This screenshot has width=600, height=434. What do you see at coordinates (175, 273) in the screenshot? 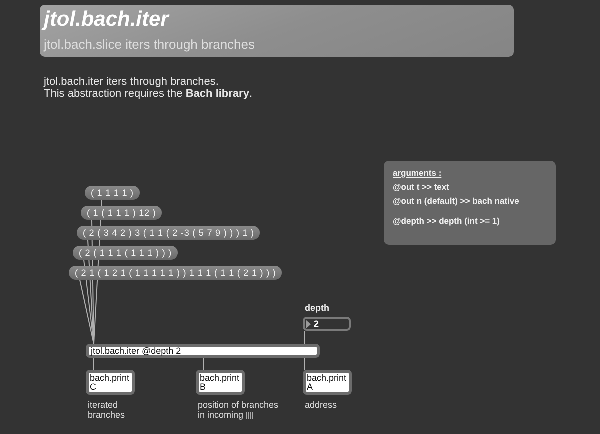
I see `message-box: ( 2 1 ( 1 2 1 ( 1 1 1 1 1 ) ) 1 1 1 ( 1 1 ( 2 1 ) ) )` at bounding box center [175, 273].